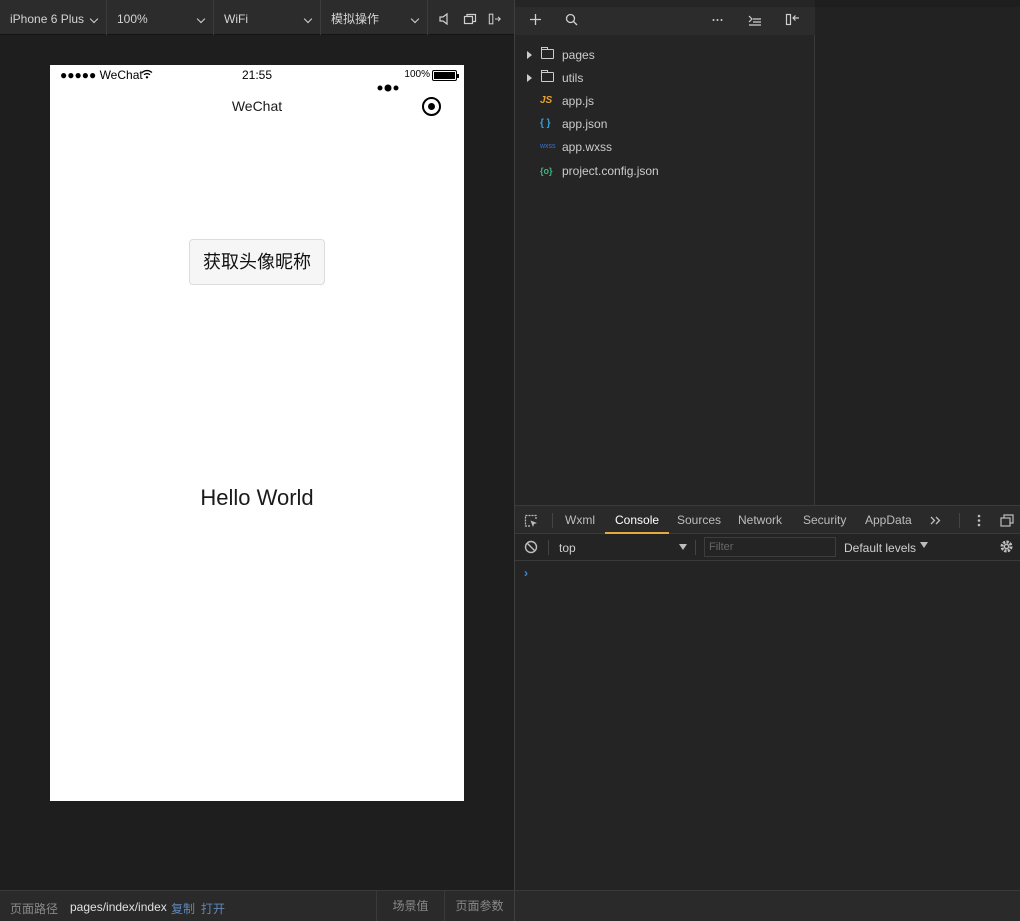 Image resolution: width=1020 pixels, height=921 pixels. What do you see at coordinates (665, 55) in the screenshot?
I see `tree-folder-pages: pages` at bounding box center [665, 55].